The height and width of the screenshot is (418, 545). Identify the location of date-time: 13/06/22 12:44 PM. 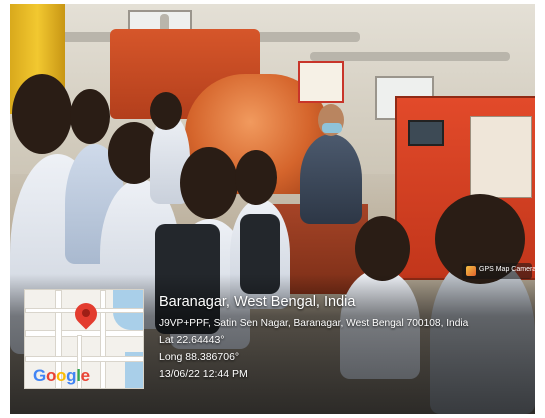
(203, 374).